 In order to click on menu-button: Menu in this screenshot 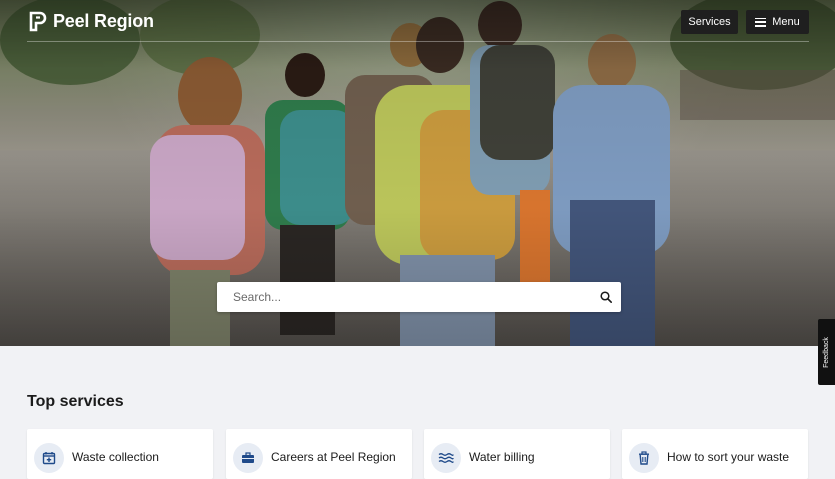, I will do `click(777, 22)`.